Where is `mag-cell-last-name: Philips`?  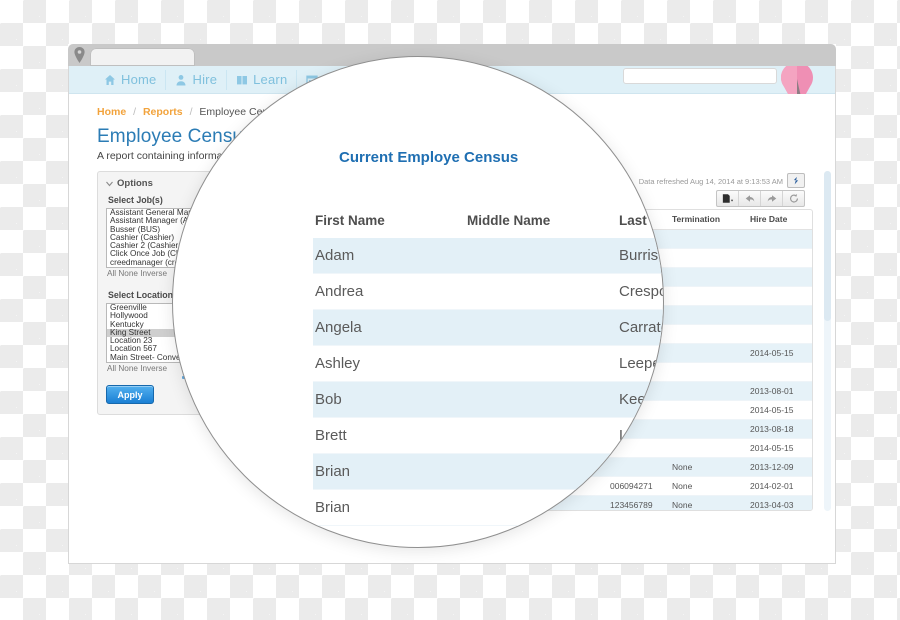 mag-cell-last-name: Philips is located at coordinates (640, 471).